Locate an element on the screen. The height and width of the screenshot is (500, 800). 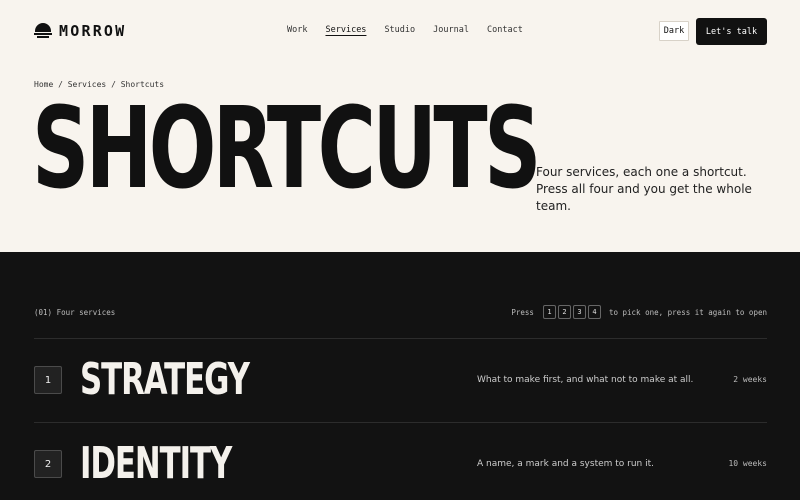
lets-talk-button: Let's talk is located at coordinates (731, 31).